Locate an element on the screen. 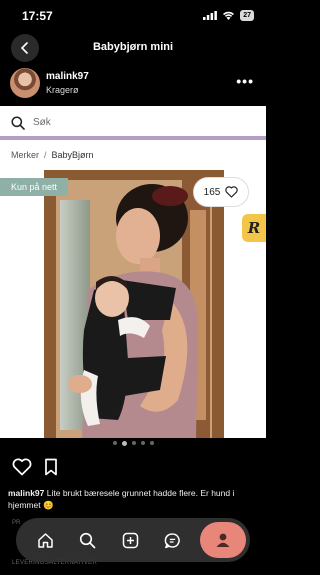 This screenshot has height=575, width=320. post-actions is located at coordinates (35, 467).